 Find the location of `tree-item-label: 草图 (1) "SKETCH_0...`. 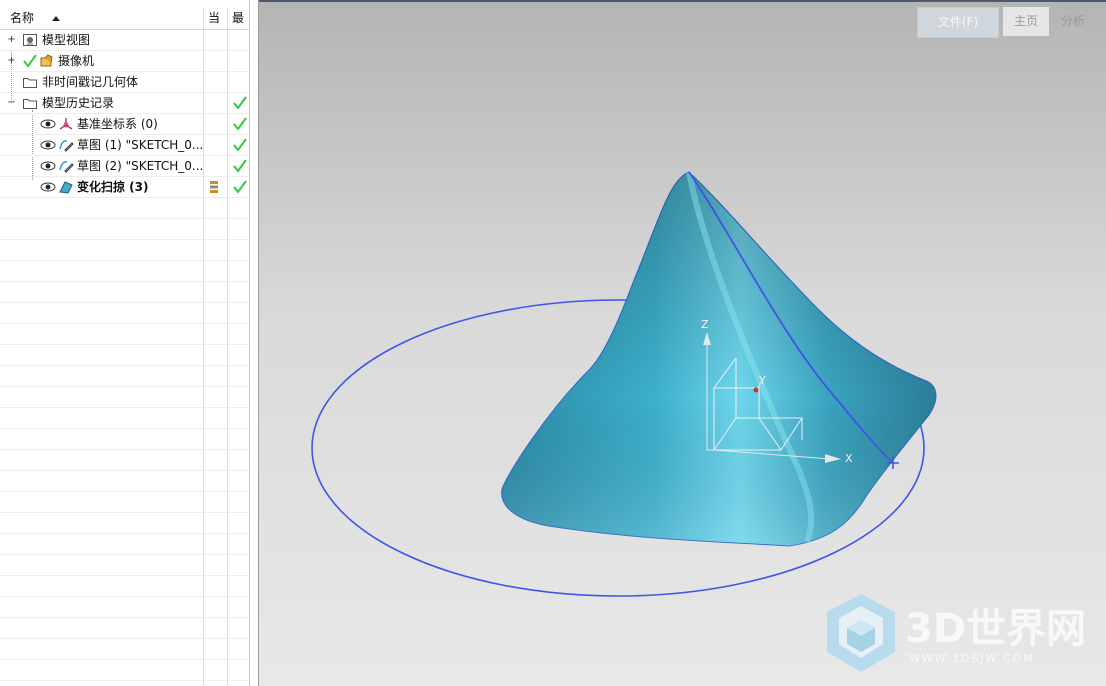

tree-item-label: 草图 (1) "SKETCH_0... is located at coordinates (140, 145).